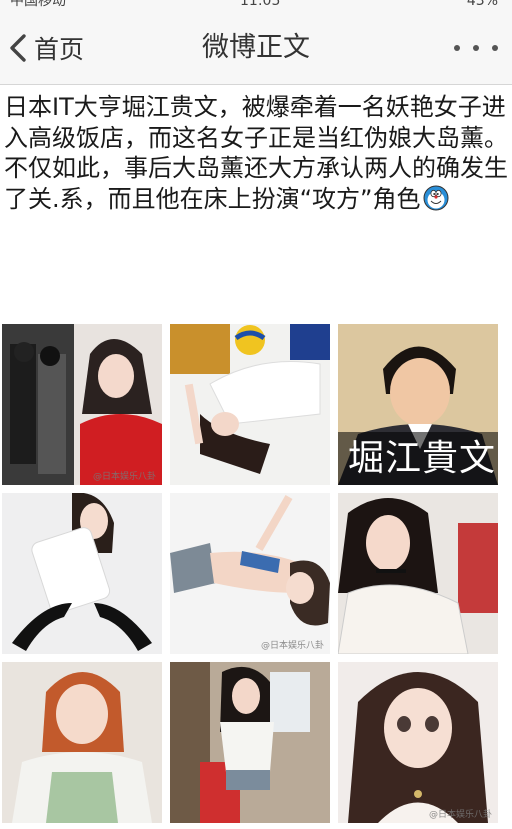 The height and width of the screenshot is (829, 512). I want to click on post-paragraph: 不仅如此，事后大岛薰还大方承认两人的确发生了关.系，而且他在床上扮演“攻方”角色, so click(256, 183).